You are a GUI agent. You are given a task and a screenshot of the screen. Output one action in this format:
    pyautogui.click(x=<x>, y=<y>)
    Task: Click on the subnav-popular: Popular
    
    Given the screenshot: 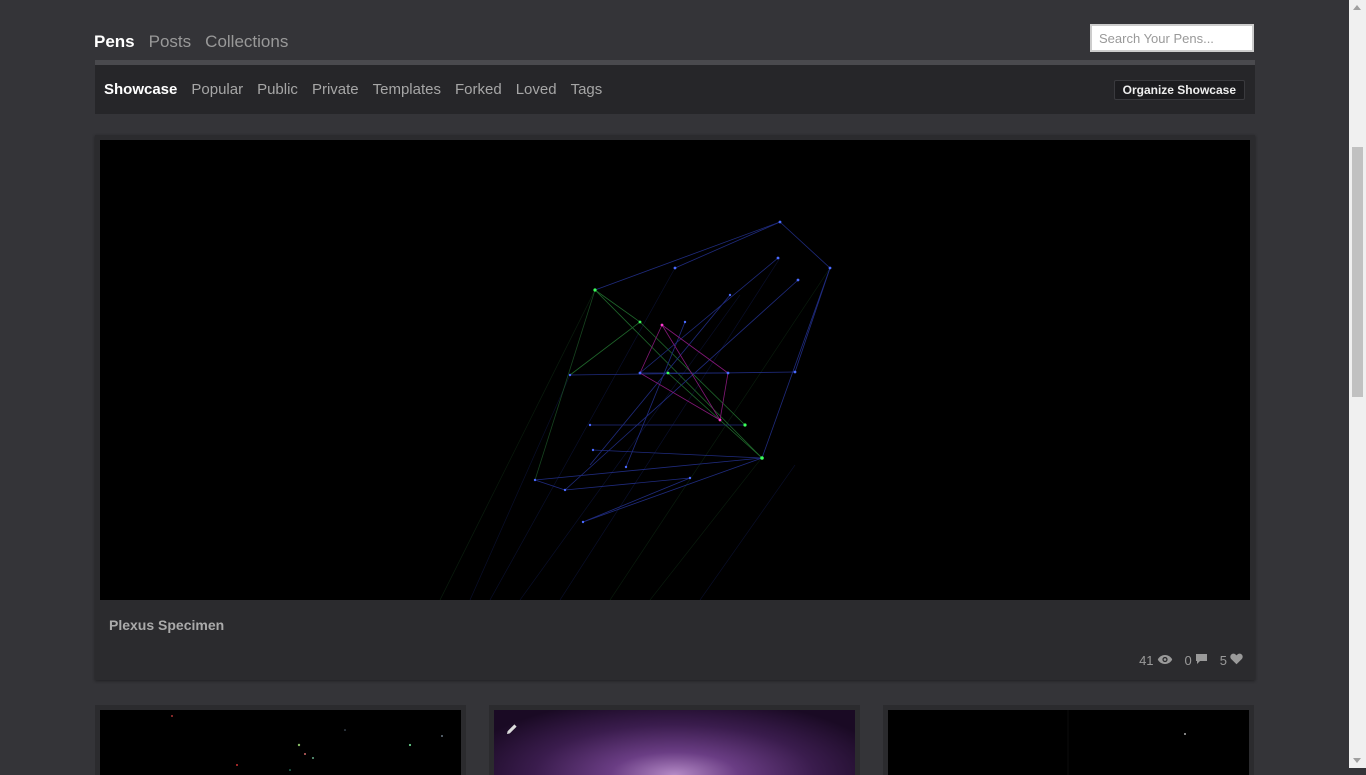 What is the action you would take?
    pyautogui.click(x=217, y=89)
    